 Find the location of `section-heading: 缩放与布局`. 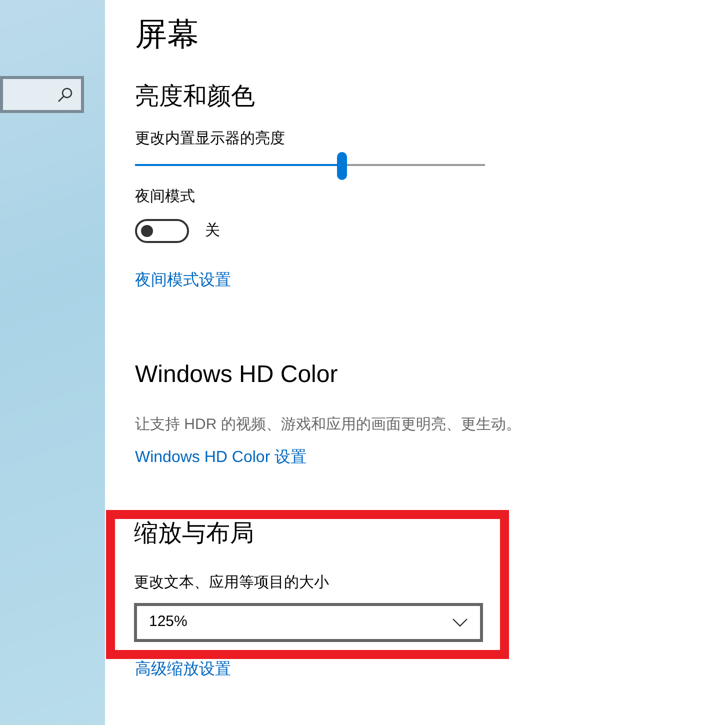

section-heading: 缩放与布局 is located at coordinates (194, 534).